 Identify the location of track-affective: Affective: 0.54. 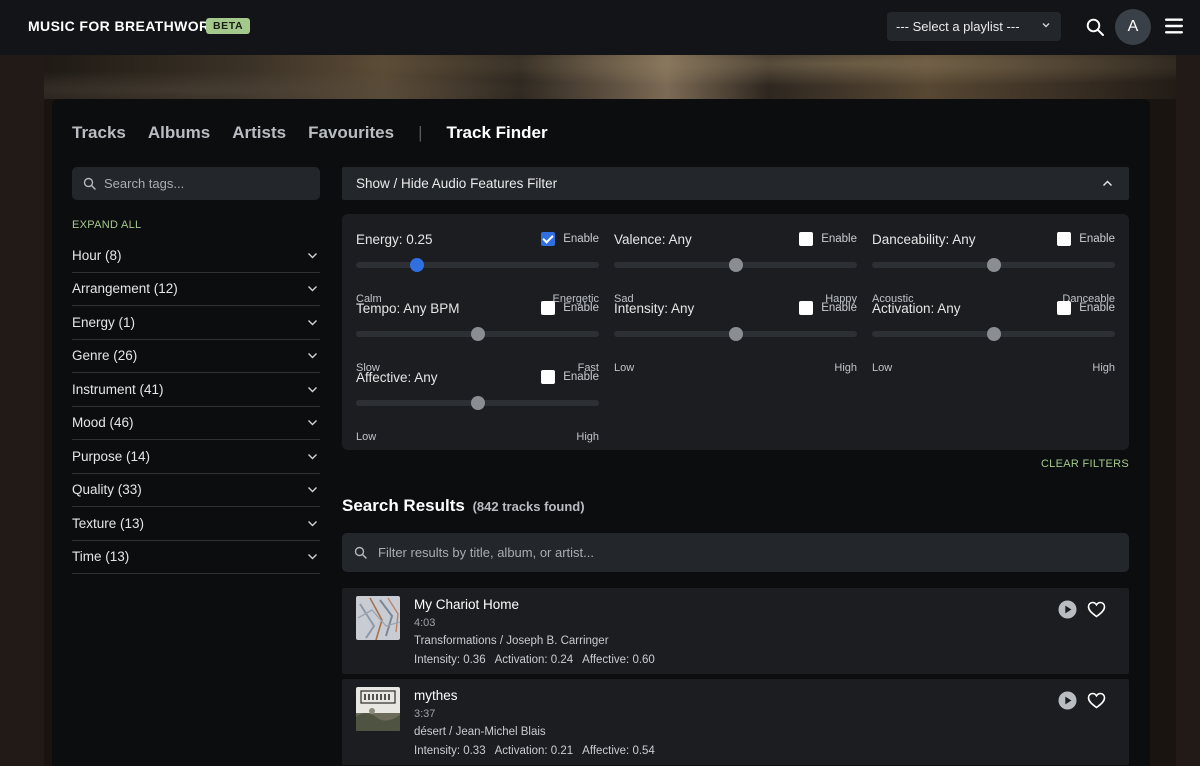
(618, 751).